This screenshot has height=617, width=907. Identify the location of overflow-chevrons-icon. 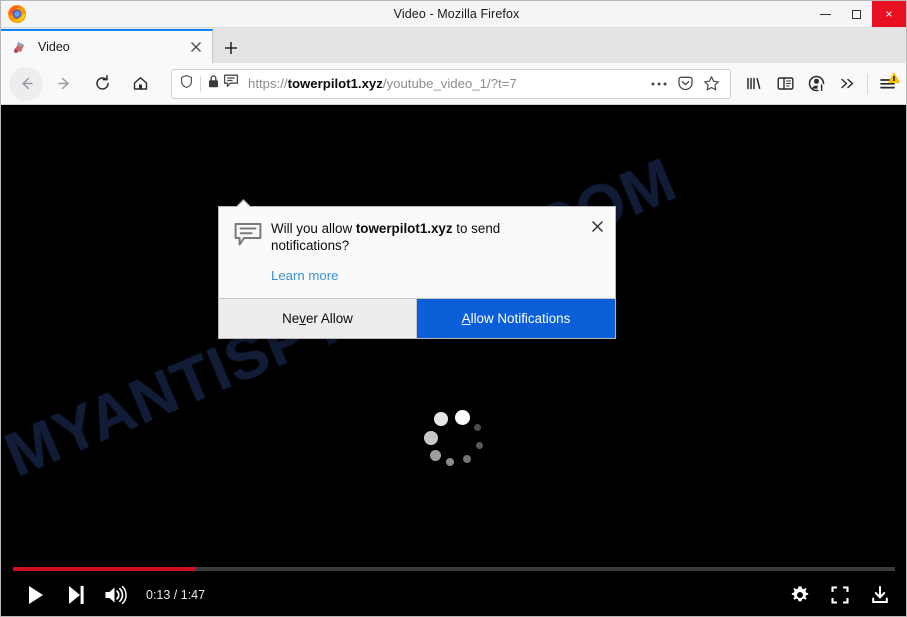
(847, 84).